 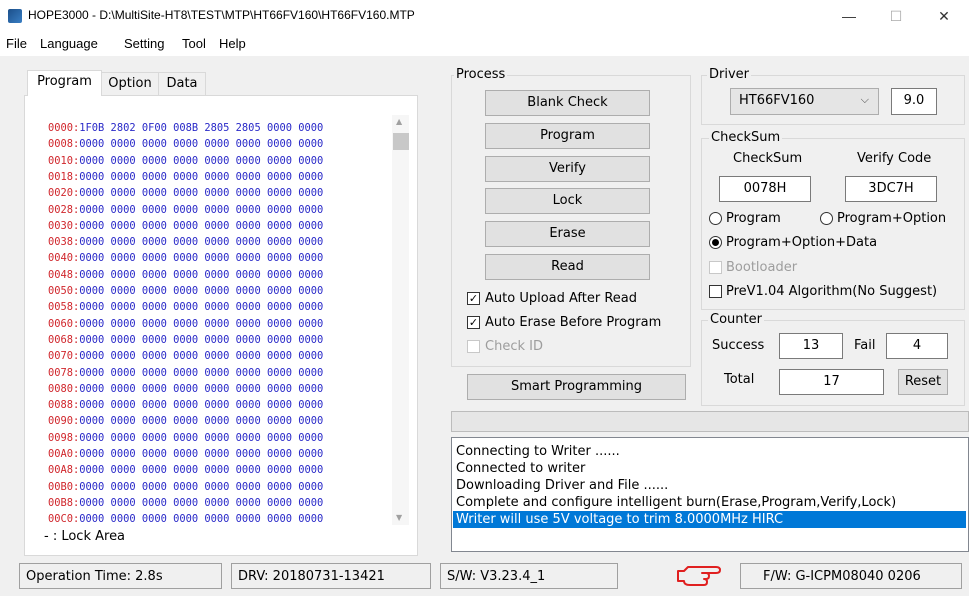 What do you see at coordinates (85, 536) in the screenshot?
I see `lock-area-legend: - : Lock Area` at bounding box center [85, 536].